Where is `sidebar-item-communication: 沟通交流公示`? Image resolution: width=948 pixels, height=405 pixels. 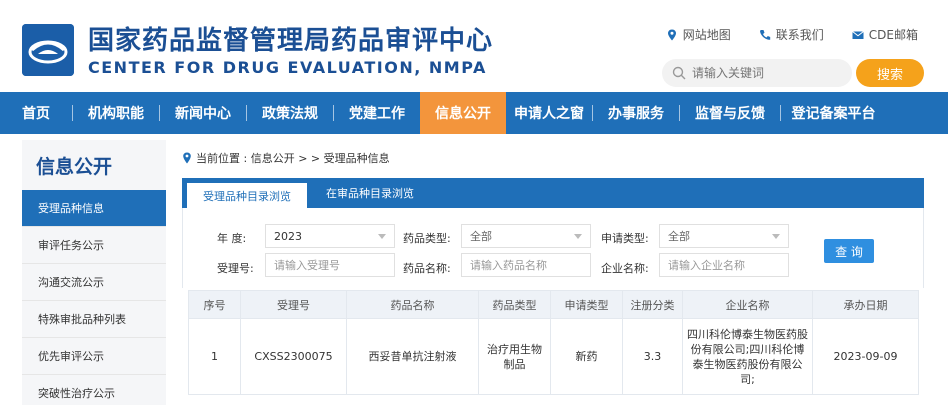
sidebar-item-communication: 沟通交流公示 is located at coordinates (94, 282).